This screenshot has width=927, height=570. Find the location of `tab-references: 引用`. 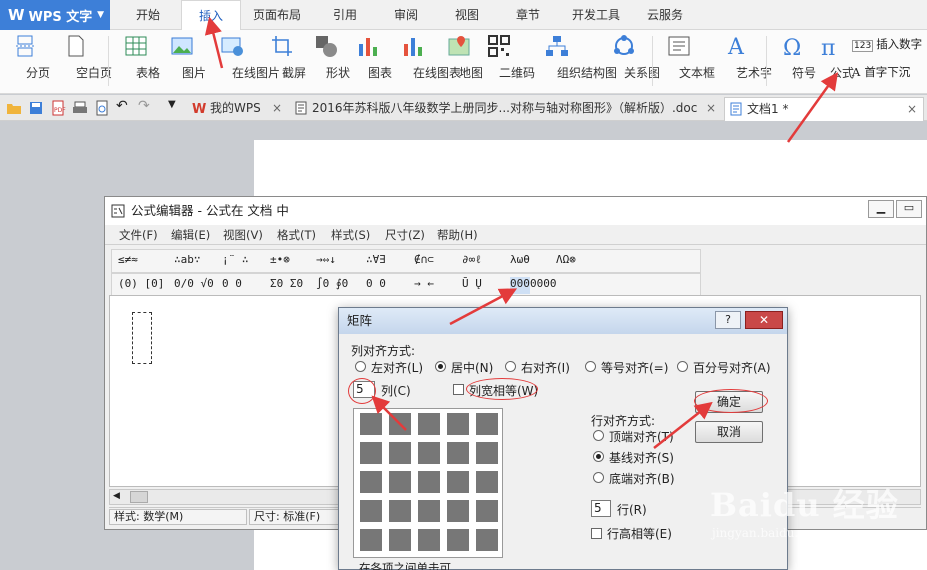

tab-references: 引用 is located at coordinates (345, 15).